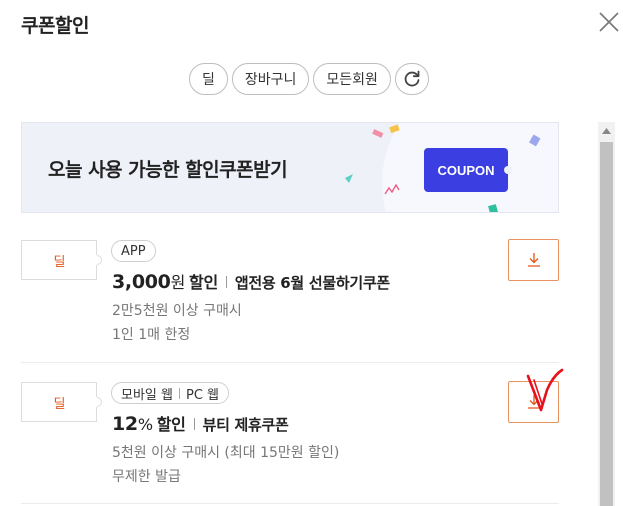 This screenshot has width=623, height=506. What do you see at coordinates (226, 453) in the screenshot?
I see `coupon-condition: 5천원 이상 구매시 (최대 15만원 할인)` at bounding box center [226, 453].